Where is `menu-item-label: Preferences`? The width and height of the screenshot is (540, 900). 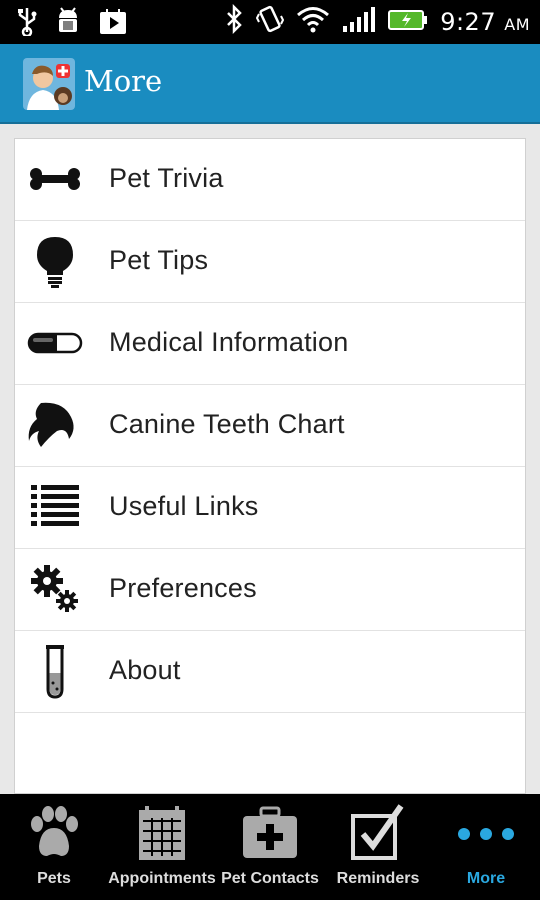
menu-item-label: Preferences is located at coordinates (183, 588).